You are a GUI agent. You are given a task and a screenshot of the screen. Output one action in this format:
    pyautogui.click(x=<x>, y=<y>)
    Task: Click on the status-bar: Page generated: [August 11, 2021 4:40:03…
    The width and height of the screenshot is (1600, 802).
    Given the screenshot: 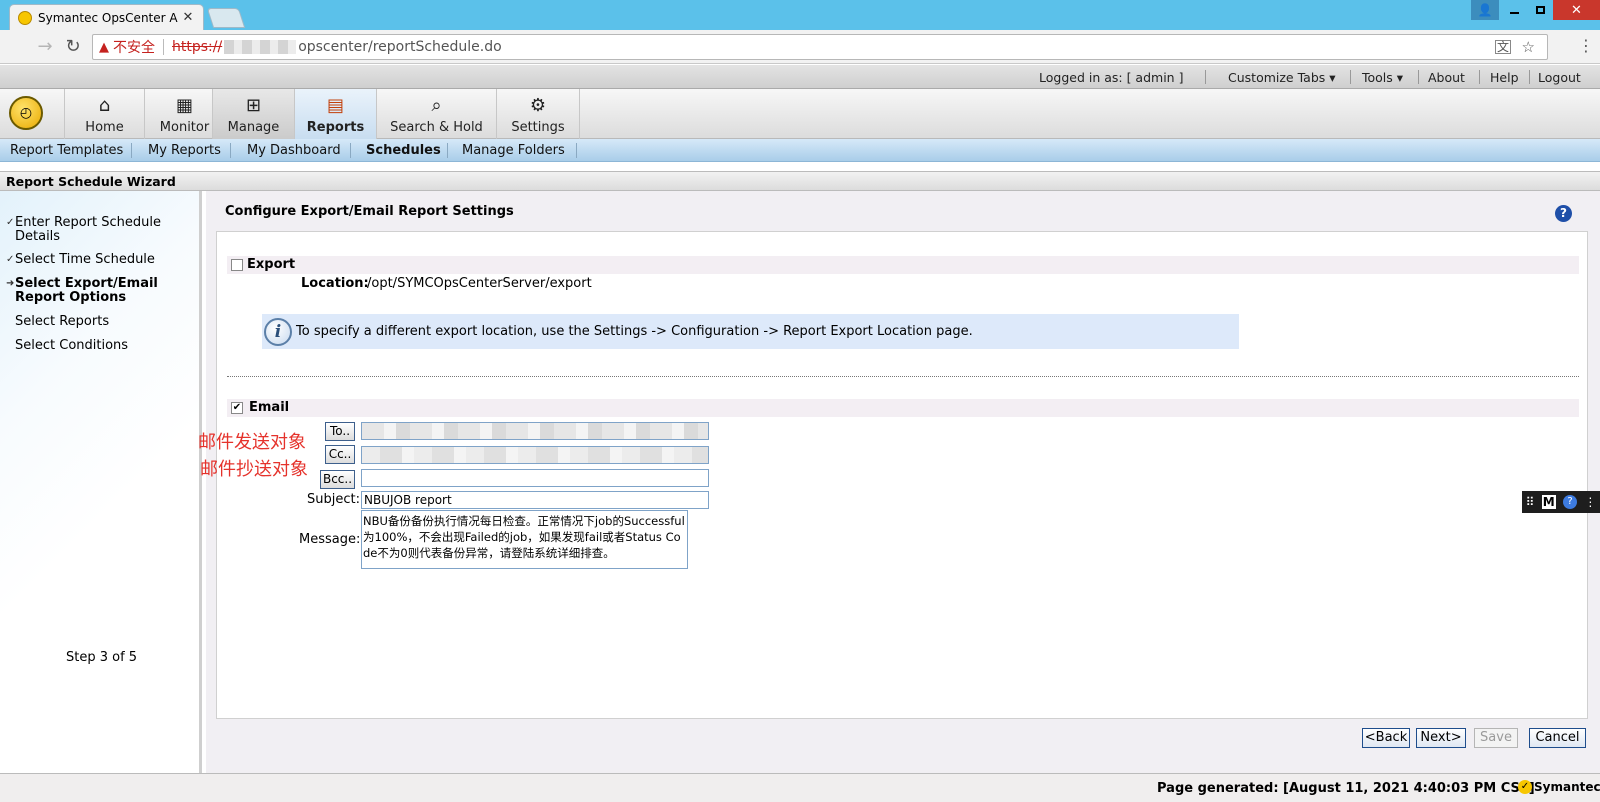 What is the action you would take?
    pyautogui.click(x=800, y=787)
    